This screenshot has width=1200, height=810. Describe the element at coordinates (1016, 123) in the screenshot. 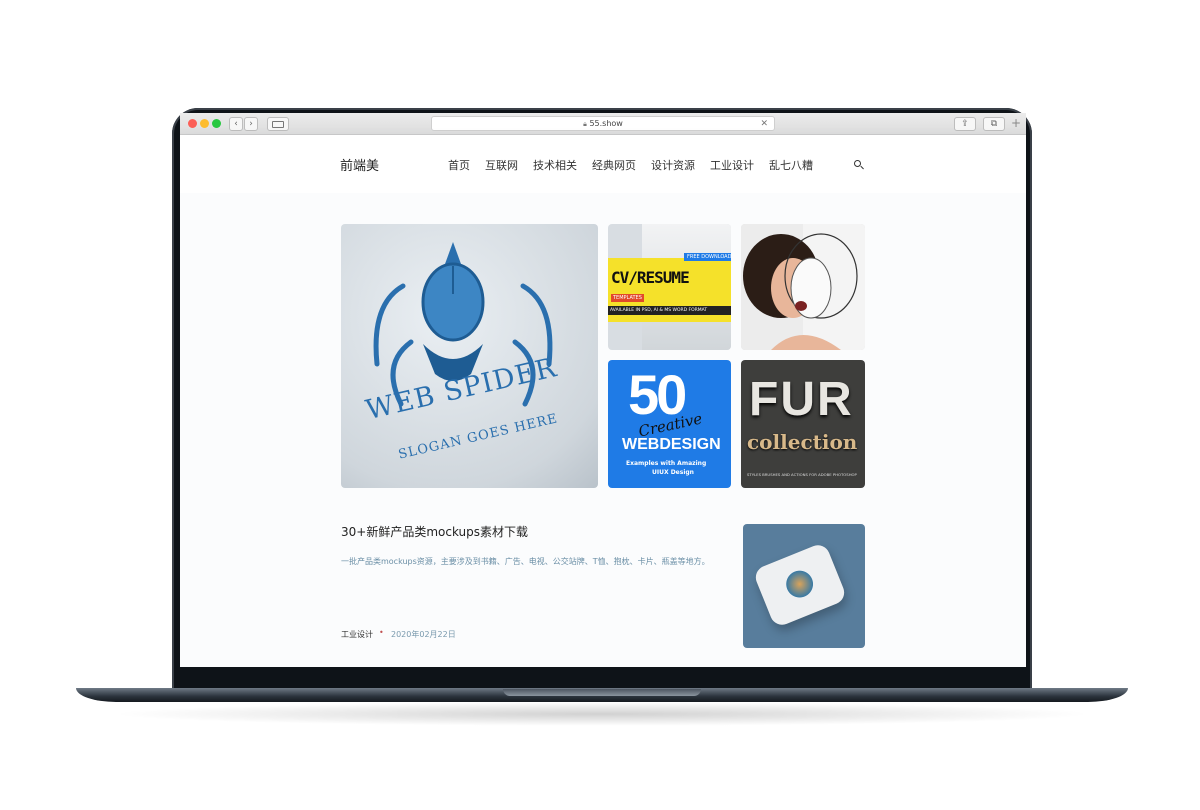

I see `new-tab-button: +` at that location.